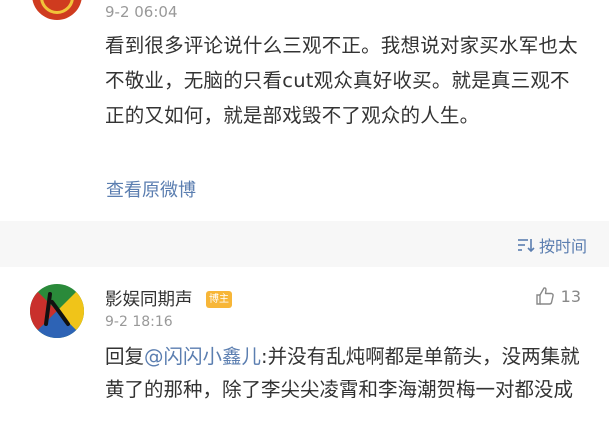 This screenshot has height=448, width=609. Describe the element at coordinates (57, 7) in the screenshot. I see `avatar-ring-decoration` at that location.